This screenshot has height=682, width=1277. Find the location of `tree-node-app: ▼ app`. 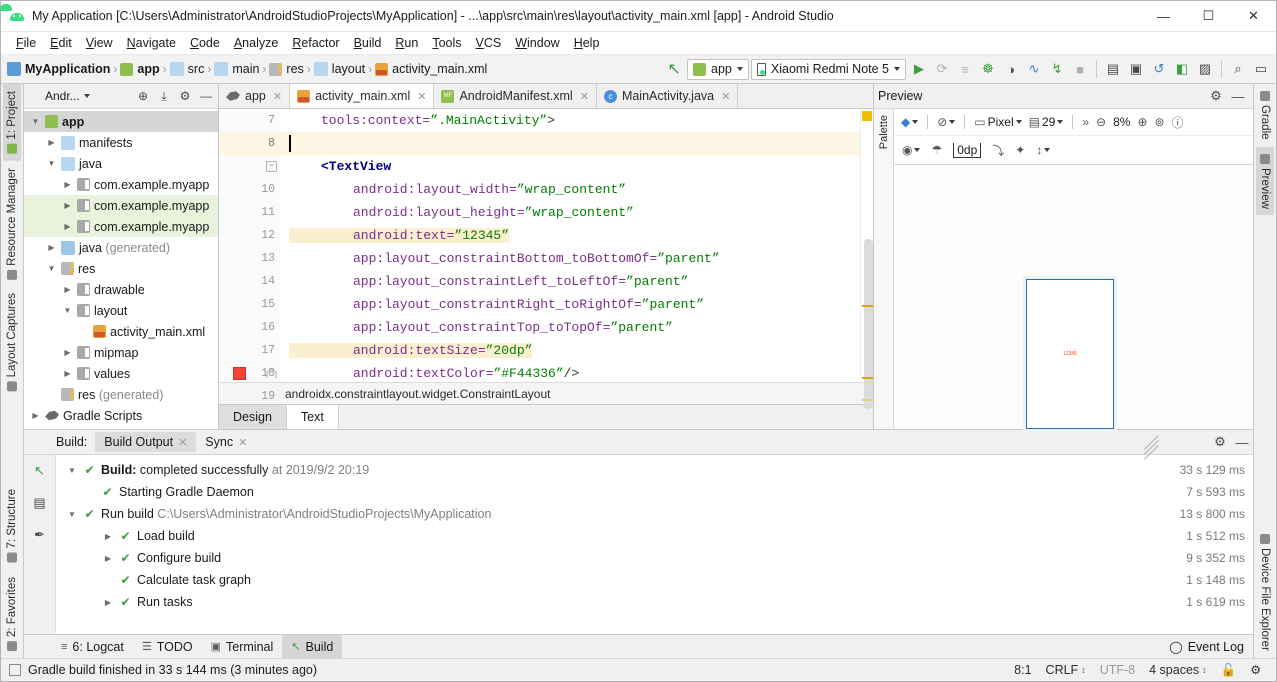

tree-node-app: ▼ app is located at coordinates (121, 121).